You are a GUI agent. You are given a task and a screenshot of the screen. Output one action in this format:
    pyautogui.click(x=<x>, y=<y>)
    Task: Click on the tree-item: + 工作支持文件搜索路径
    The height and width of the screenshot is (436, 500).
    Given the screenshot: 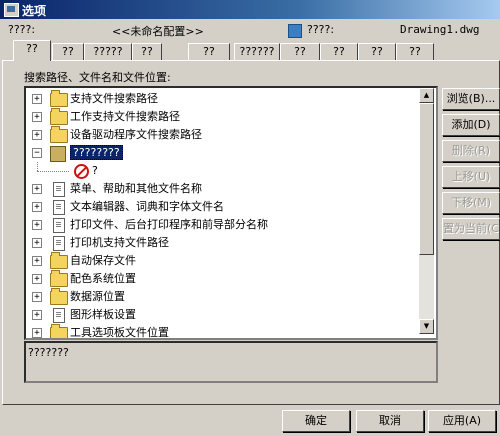 What is the action you would take?
    pyautogui.click(x=226, y=117)
    